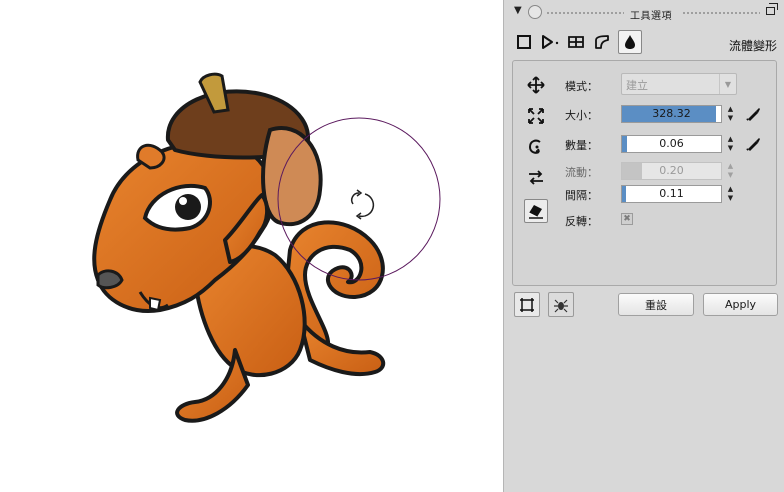 The image size is (784, 492). I want to click on size-value: 328.32, so click(671, 113).